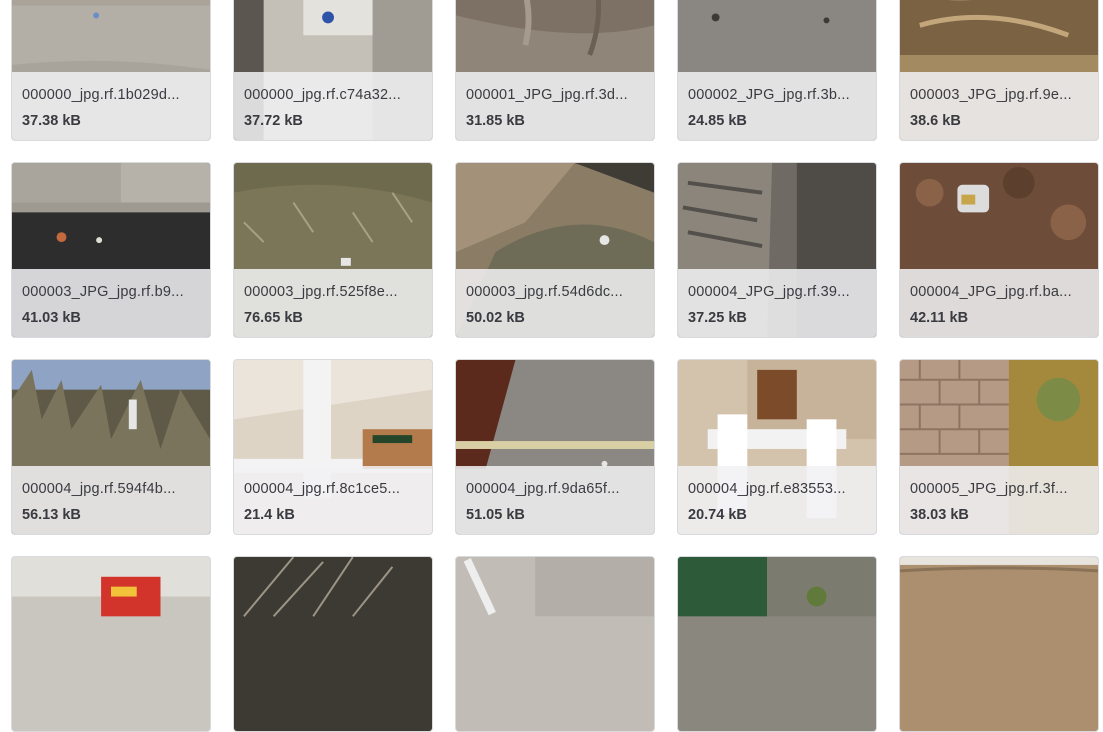  I want to click on image-meta: 000004_jpg.rf.e83553... 20.74 kB, so click(777, 500).